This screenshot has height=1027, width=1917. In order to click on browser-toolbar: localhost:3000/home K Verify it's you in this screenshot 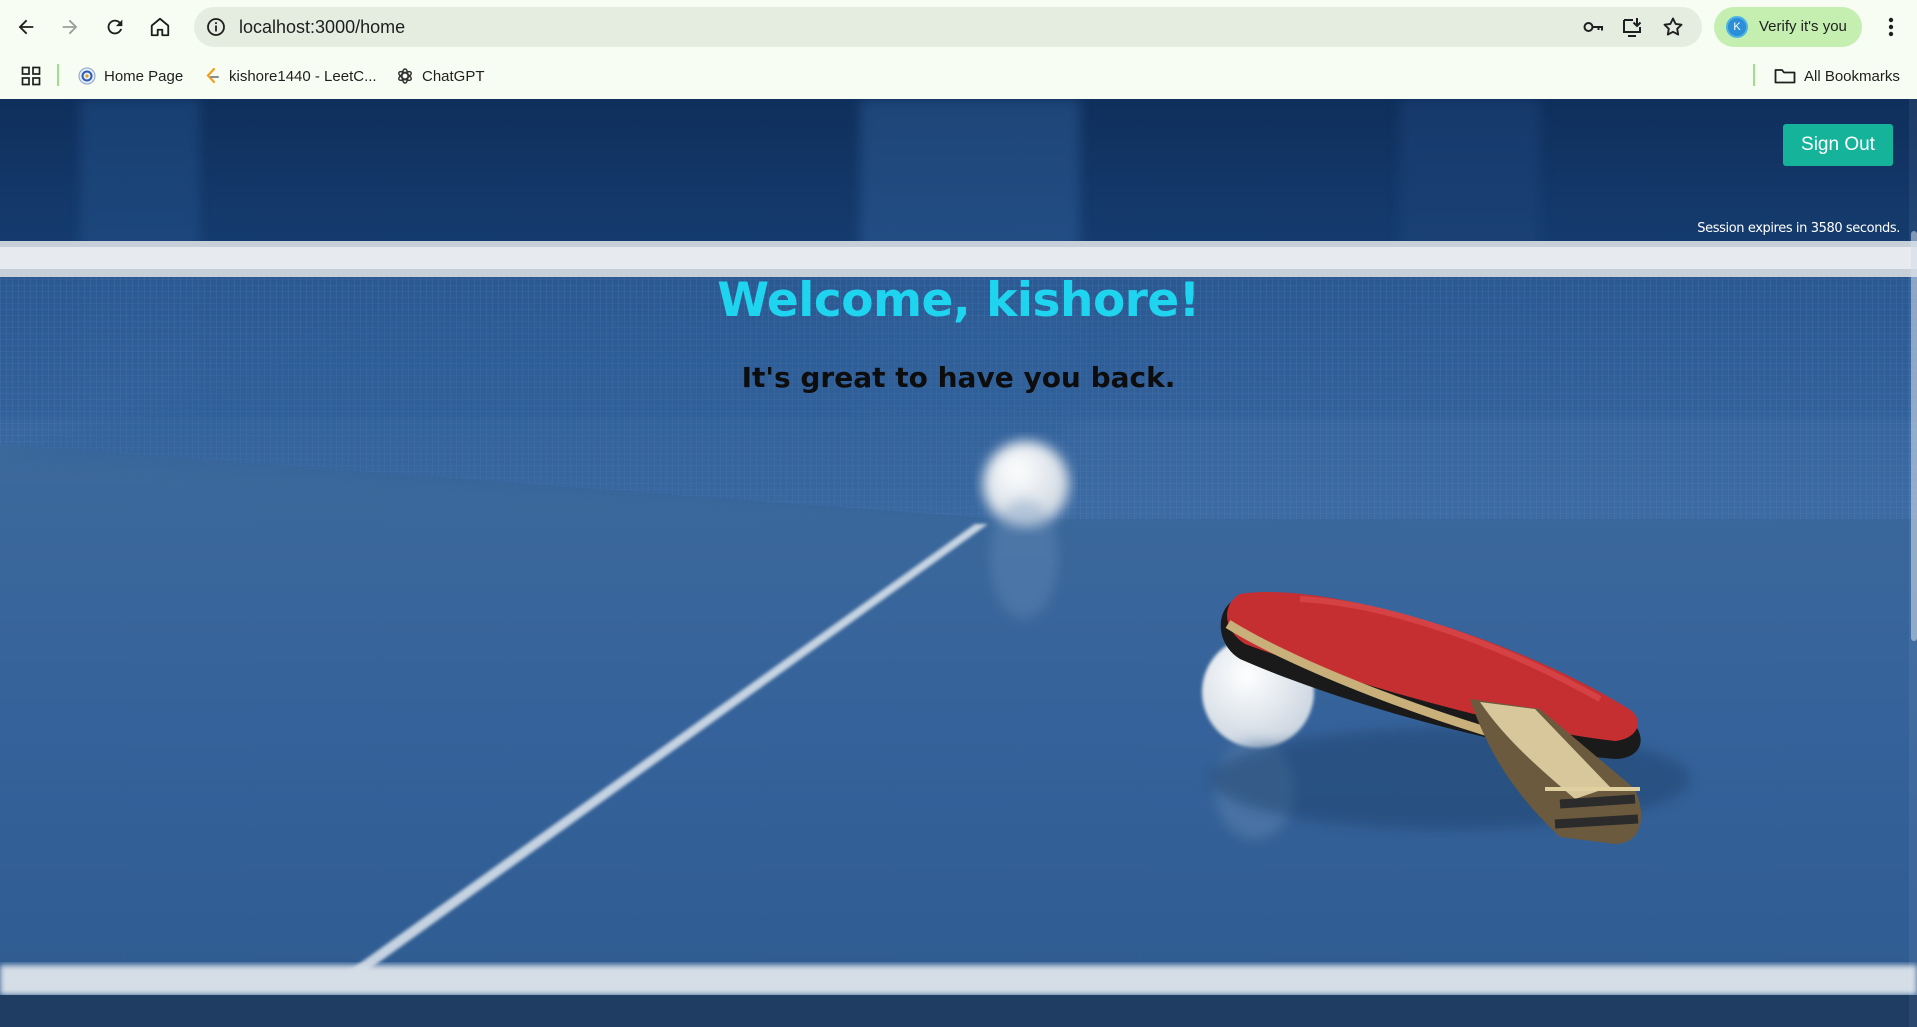, I will do `click(958, 27)`.